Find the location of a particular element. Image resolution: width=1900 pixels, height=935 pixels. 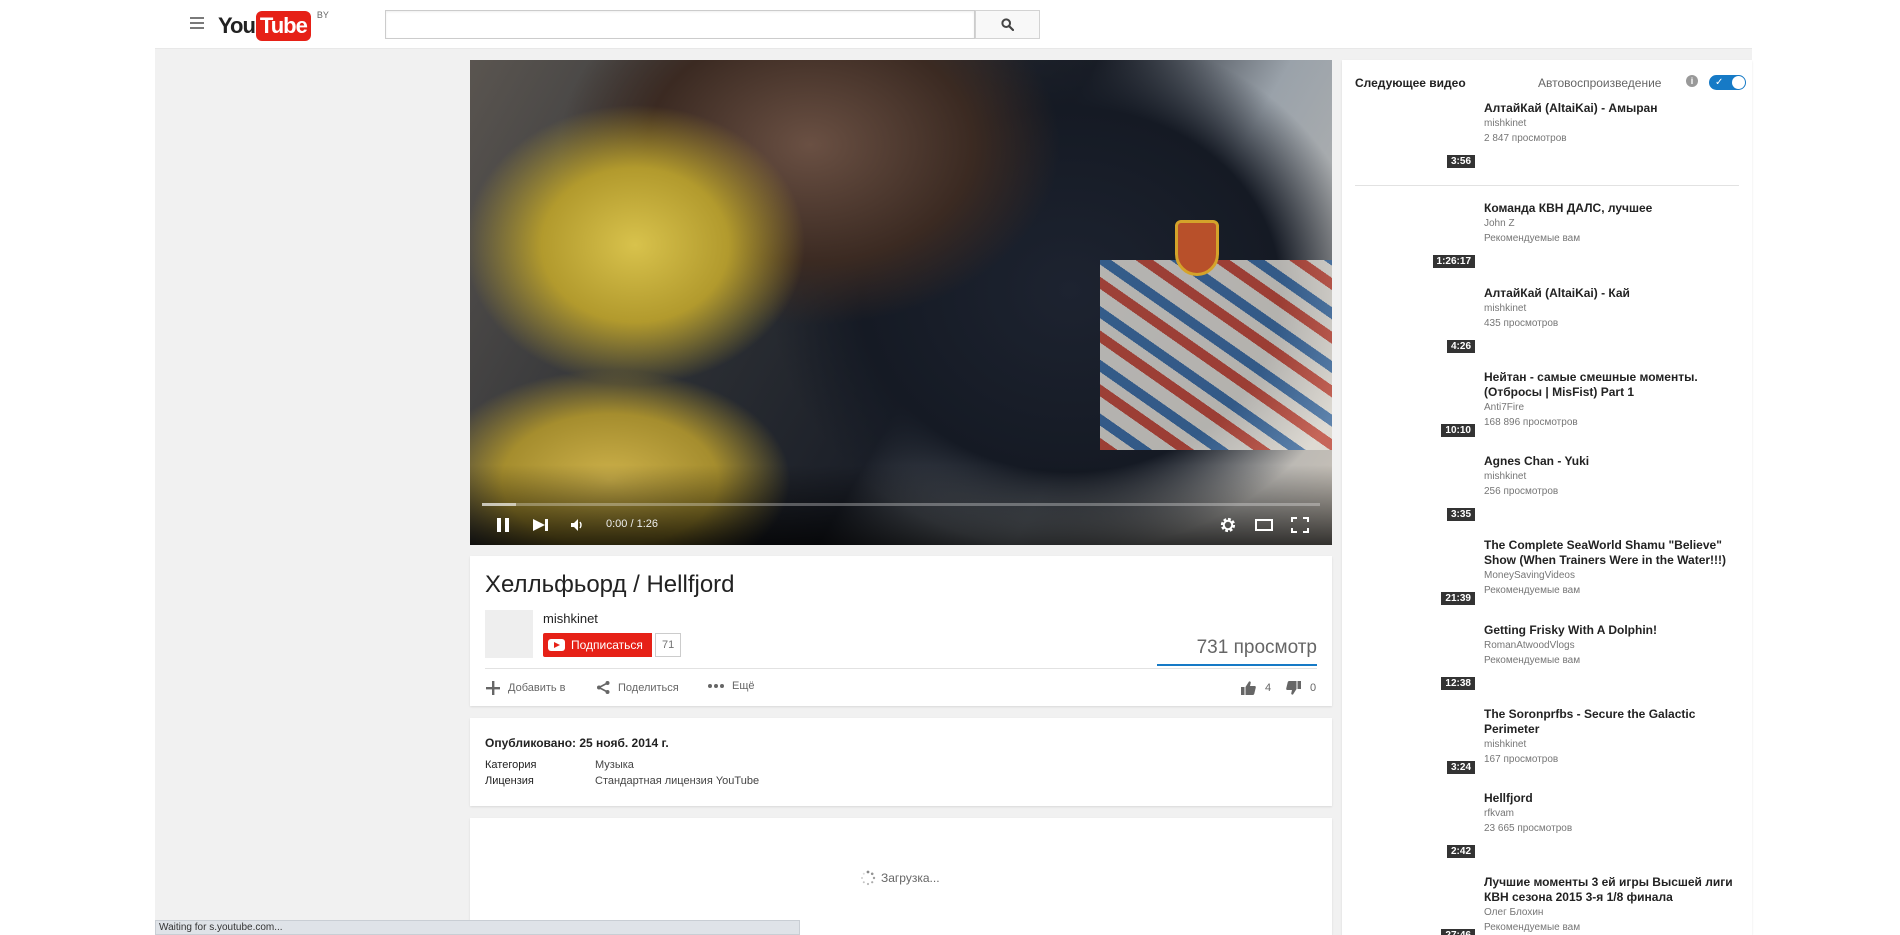

pause-icon is located at coordinates (503, 525).